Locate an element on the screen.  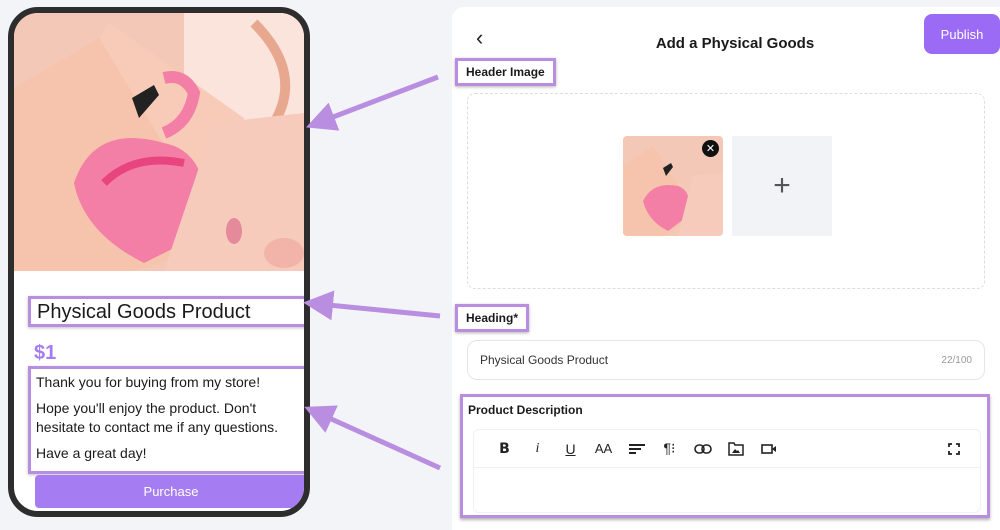
editor-toolbar: B i U AA ¶⁝ is located at coordinates (727, 449).